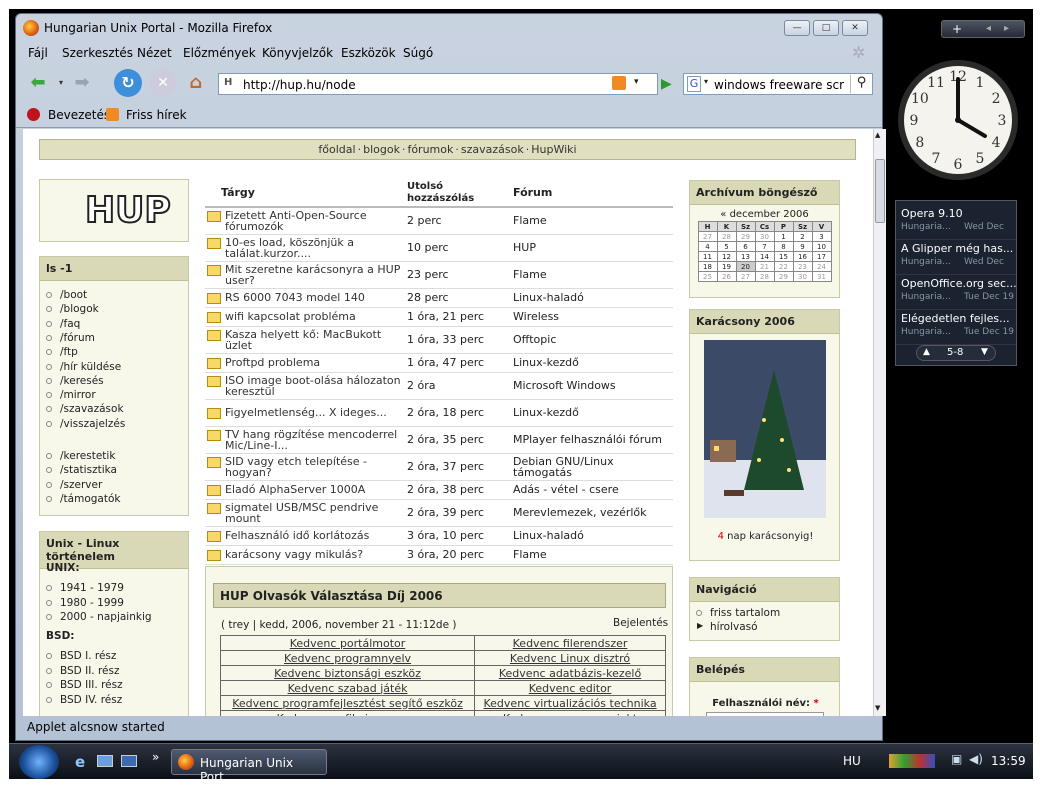  I want to click on go-icon: ▶, so click(666, 84).